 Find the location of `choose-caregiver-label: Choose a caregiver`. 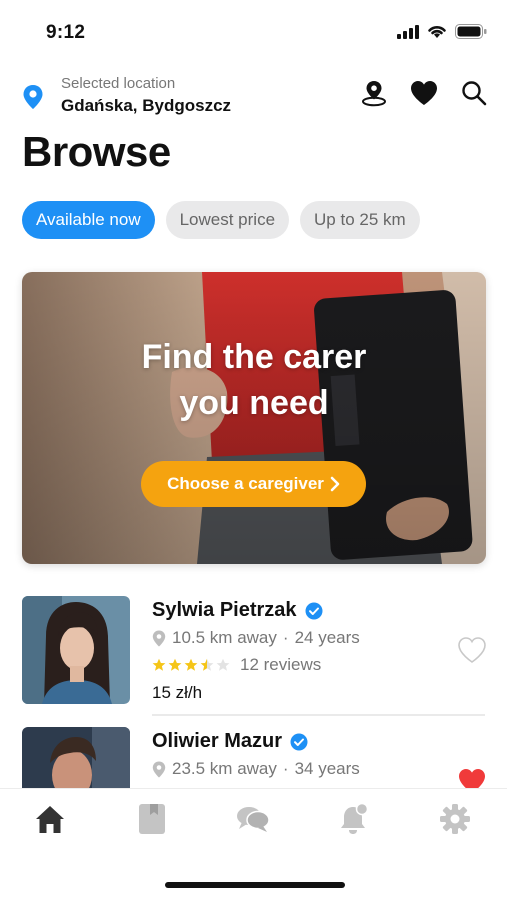

choose-caregiver-label: Choose a caregiver is located at coordinates (245, 483).